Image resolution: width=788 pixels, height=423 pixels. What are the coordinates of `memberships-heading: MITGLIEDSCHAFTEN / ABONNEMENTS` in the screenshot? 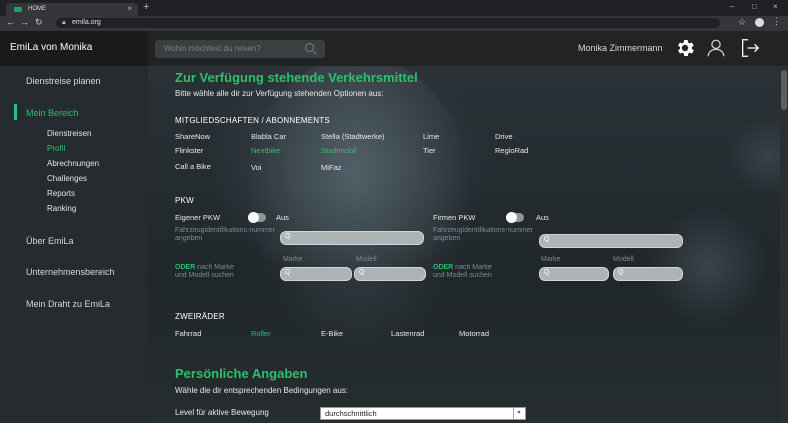 It's located at (252, 120).